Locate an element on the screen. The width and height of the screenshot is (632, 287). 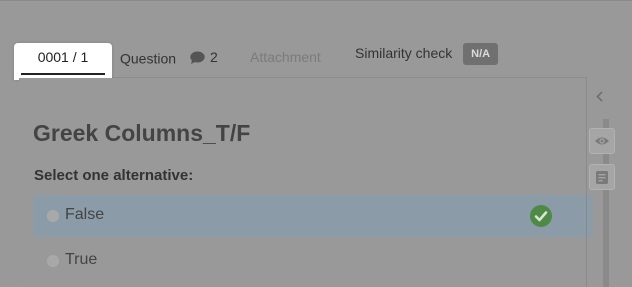
tab-question-id-label: 0001 / 1 is located at coordinates (63, 57).